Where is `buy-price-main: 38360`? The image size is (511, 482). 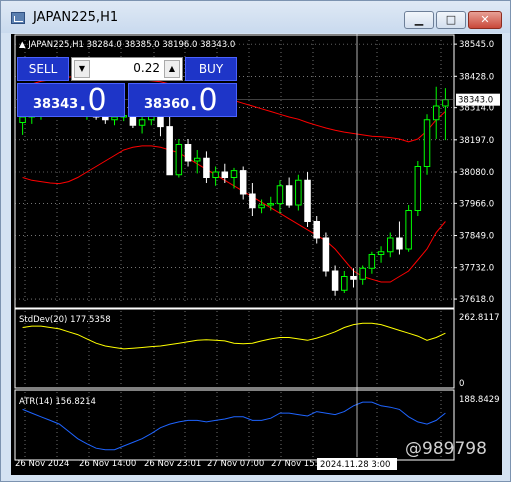
buy-price-main: 38360 is located at coordinates (167, 104).